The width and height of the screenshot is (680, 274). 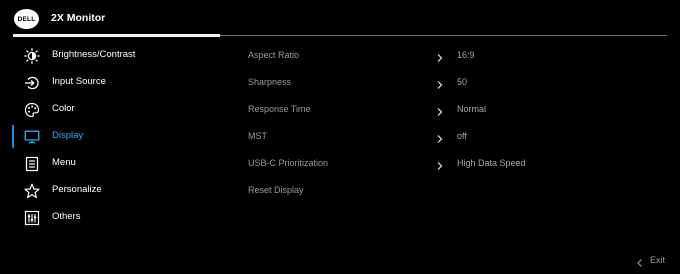 I want to click on option-value: Normal, so click(x=472, y=109).